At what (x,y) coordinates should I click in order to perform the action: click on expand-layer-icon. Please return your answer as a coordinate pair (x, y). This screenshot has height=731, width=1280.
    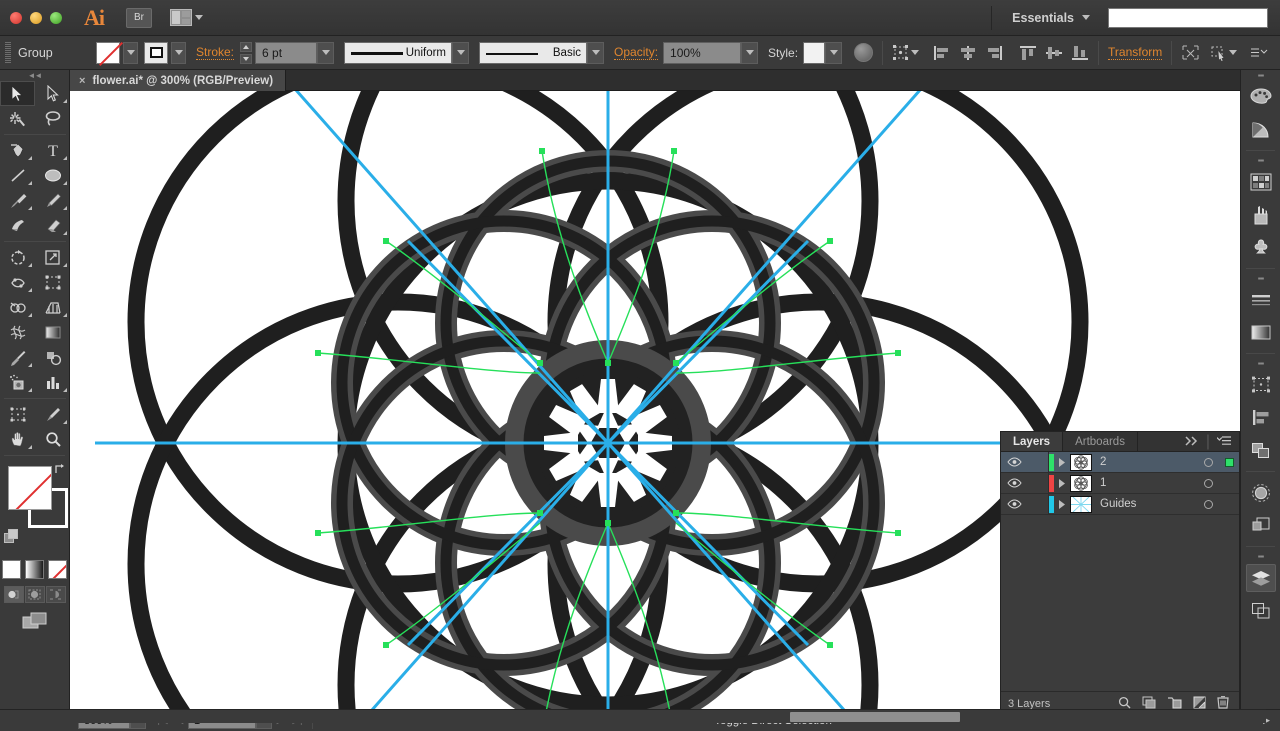
    Looking at the image, I should click on (1062, 483).